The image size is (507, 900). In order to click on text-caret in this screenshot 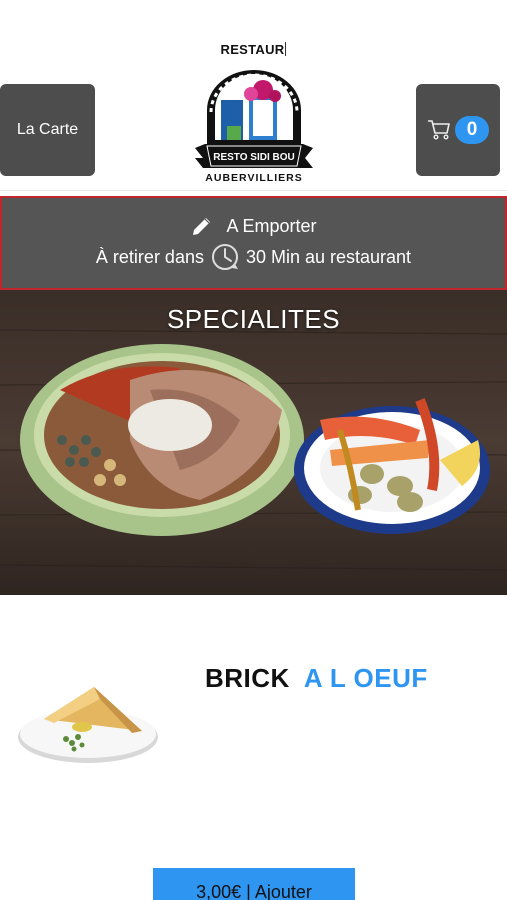, I will do `click(286, 49)`.